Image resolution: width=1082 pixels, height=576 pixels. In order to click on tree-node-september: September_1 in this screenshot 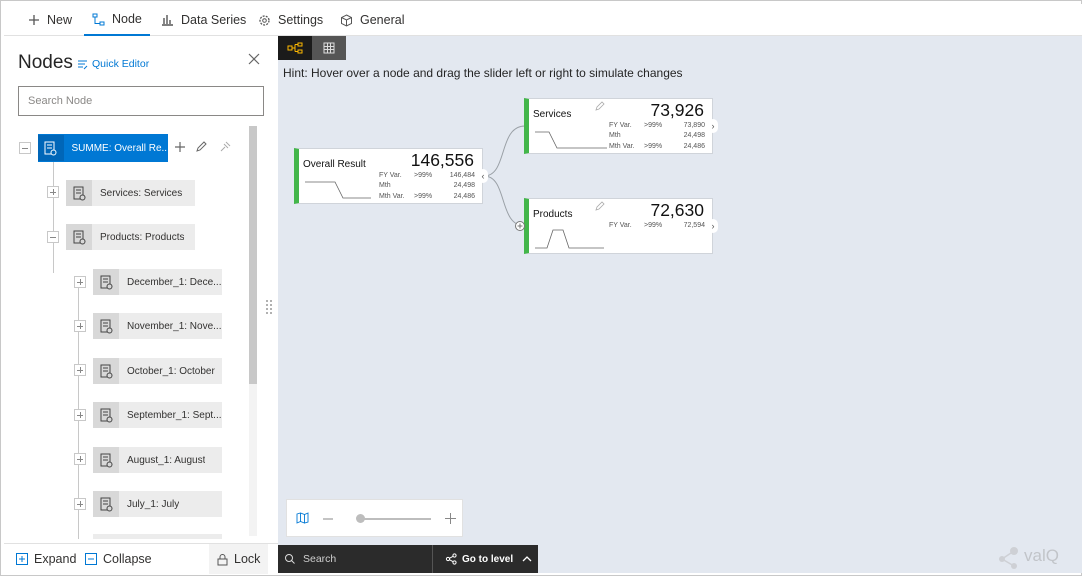, I will do `click(157, 415)`.